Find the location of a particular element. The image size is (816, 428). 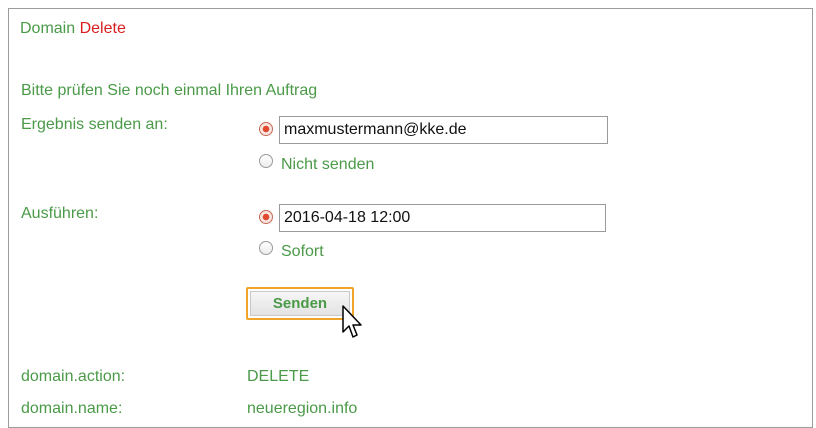

email-field: maxmustermann@kke.de is located at coordinates (443, 130).